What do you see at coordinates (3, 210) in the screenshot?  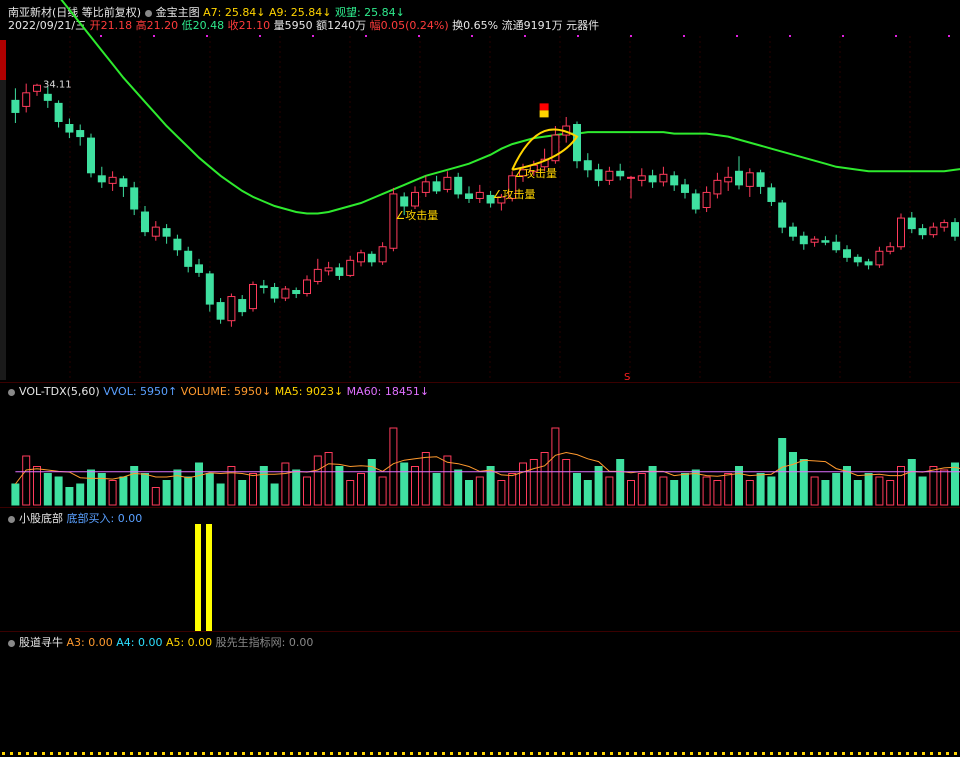 I see `left-toolbar` at bounding box center [3, 210].